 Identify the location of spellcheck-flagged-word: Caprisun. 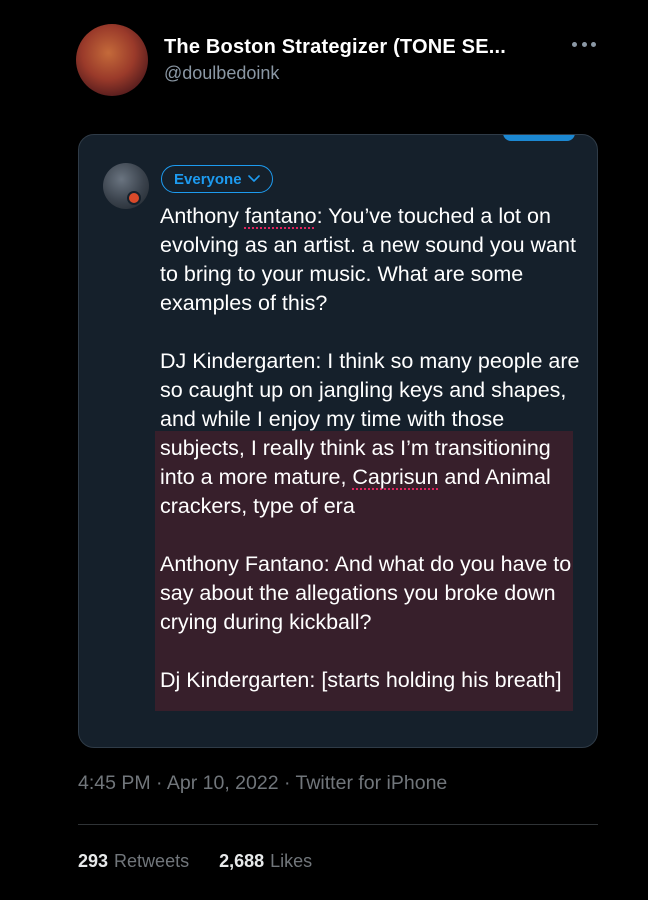
(395, 477).